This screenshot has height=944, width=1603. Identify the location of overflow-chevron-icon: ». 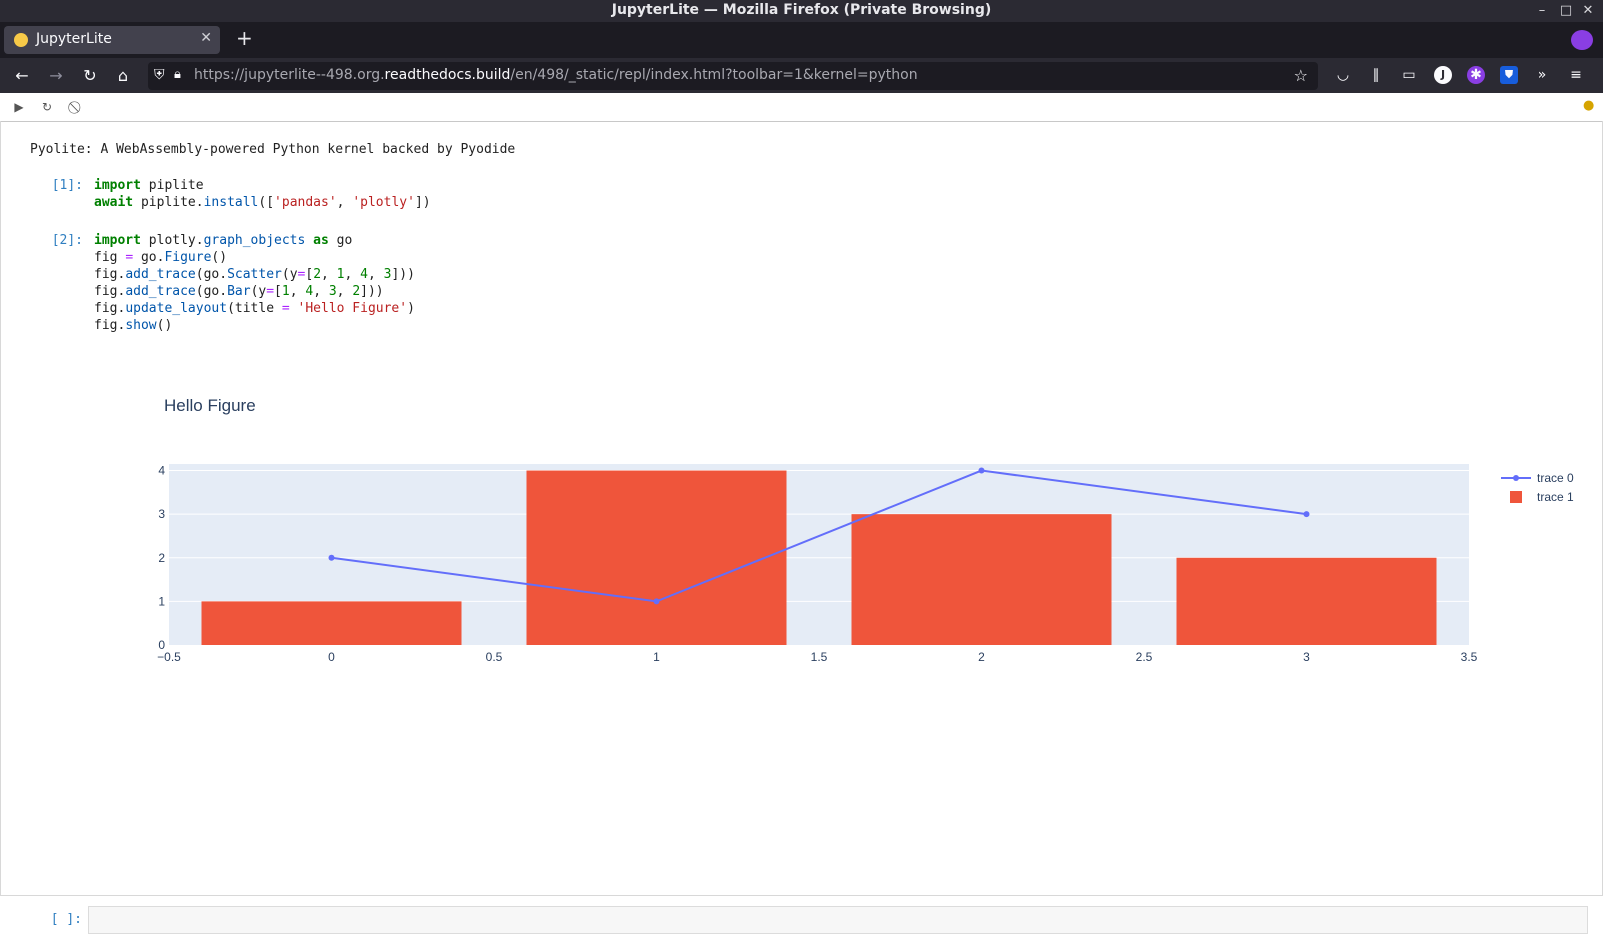
(1542, 75).